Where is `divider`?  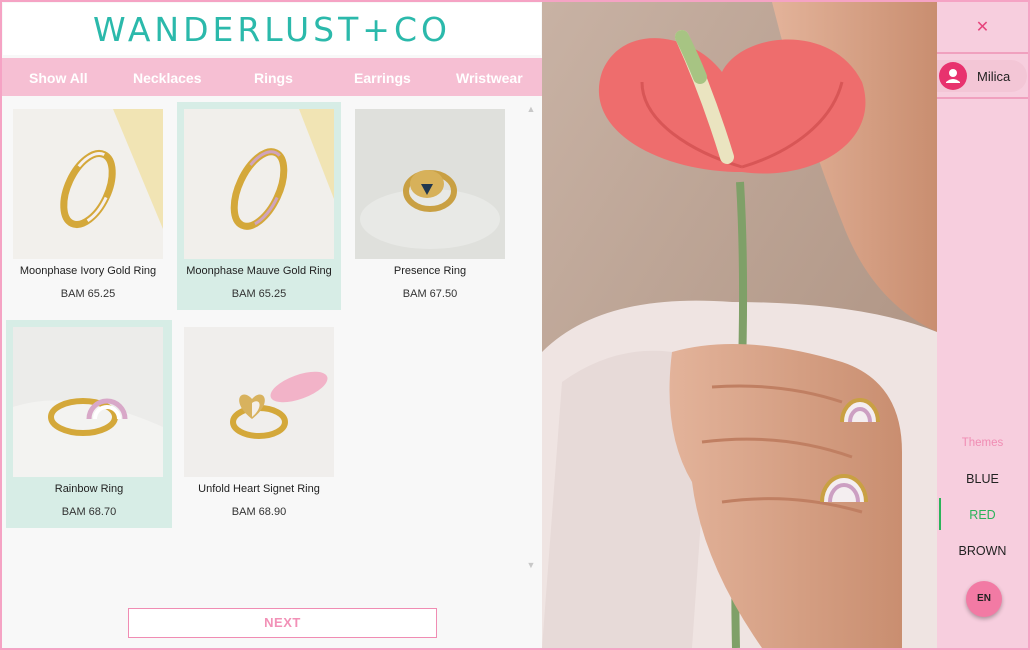 divider is located at coordinates (982, 98).